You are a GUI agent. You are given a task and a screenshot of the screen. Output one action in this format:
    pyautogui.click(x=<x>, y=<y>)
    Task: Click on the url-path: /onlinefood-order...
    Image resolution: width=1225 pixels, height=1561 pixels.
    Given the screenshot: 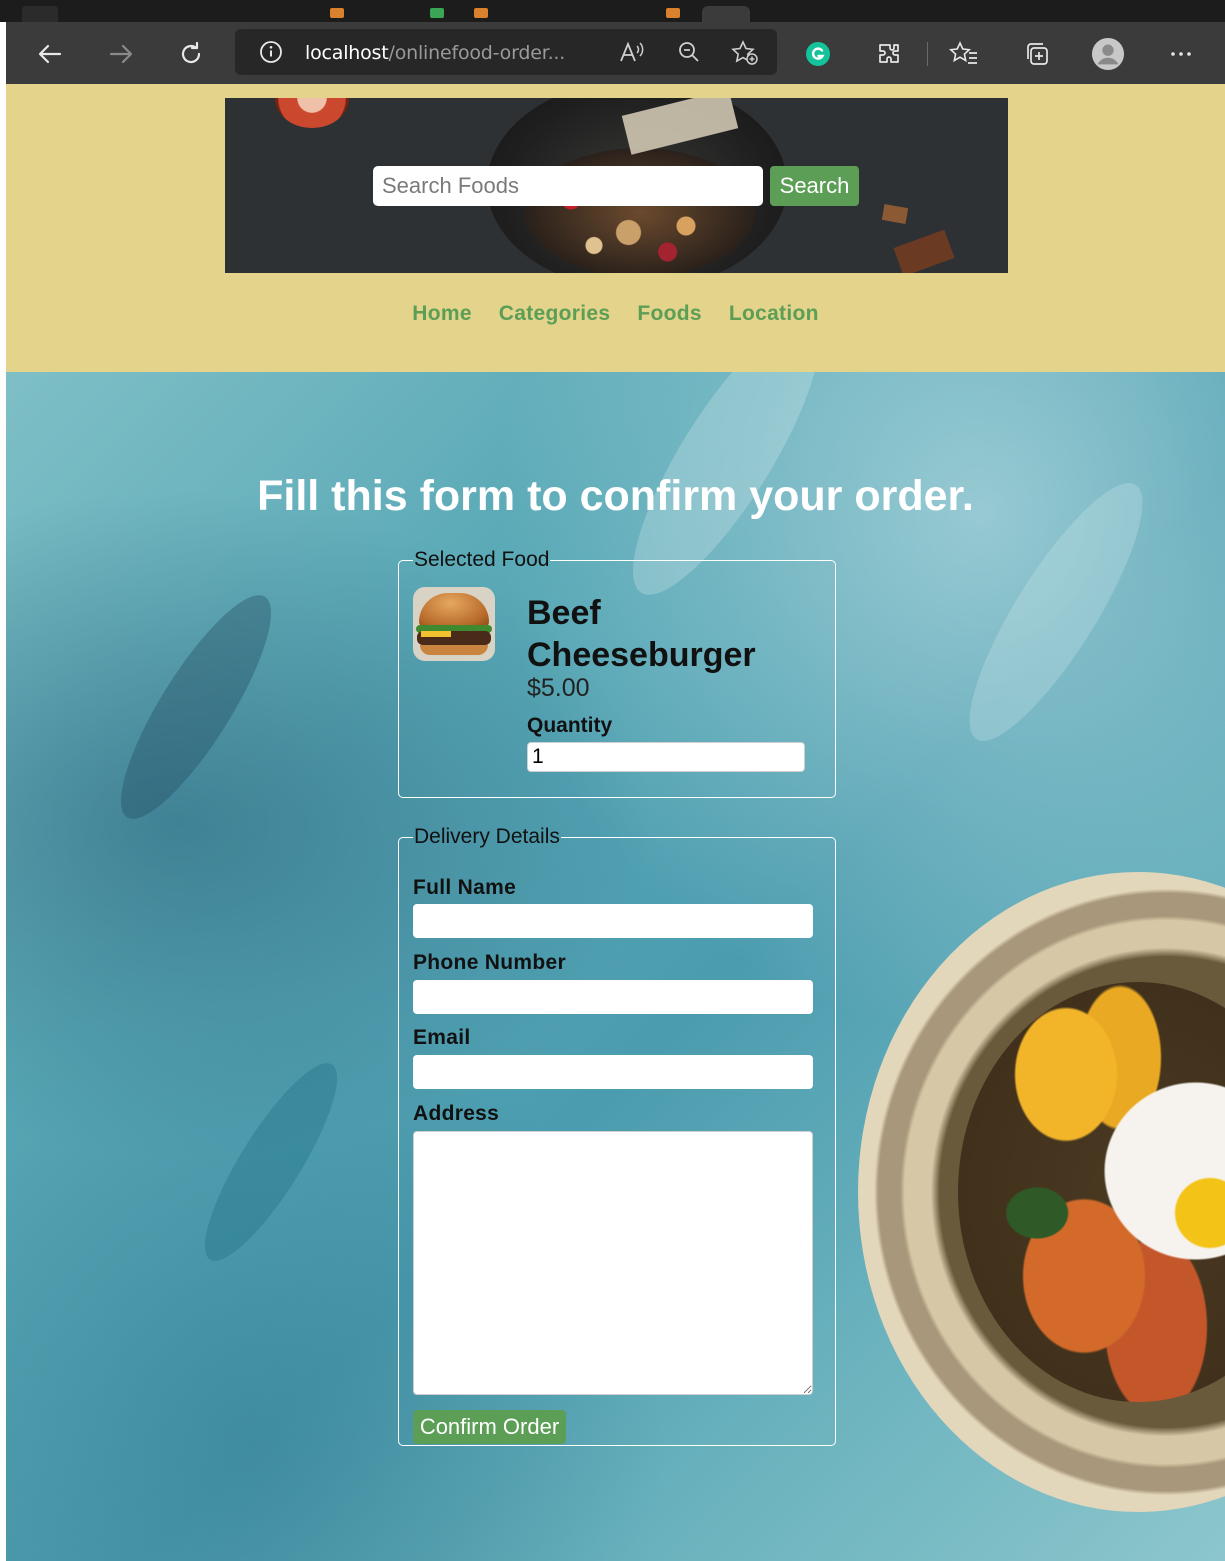 What is the action you would take?
    pyautogui.click(x=477, y=53)
    